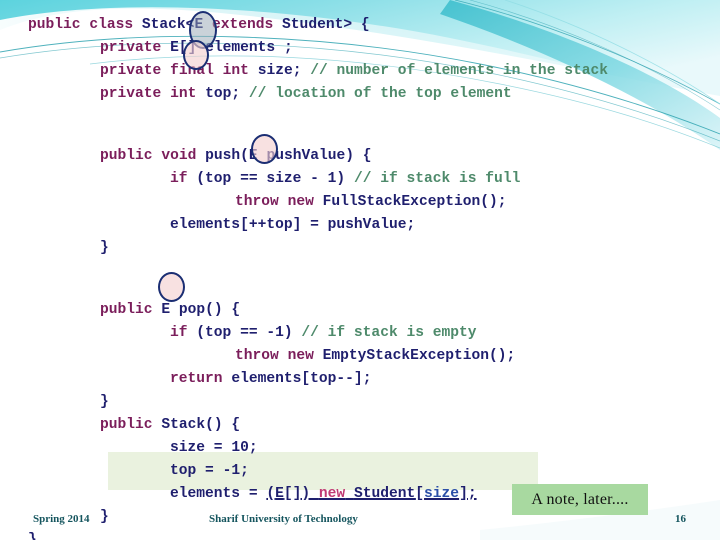  Describe the element at coordinates (104, 248) in the screenshot. I see `code-line-push-close: }` at that location.